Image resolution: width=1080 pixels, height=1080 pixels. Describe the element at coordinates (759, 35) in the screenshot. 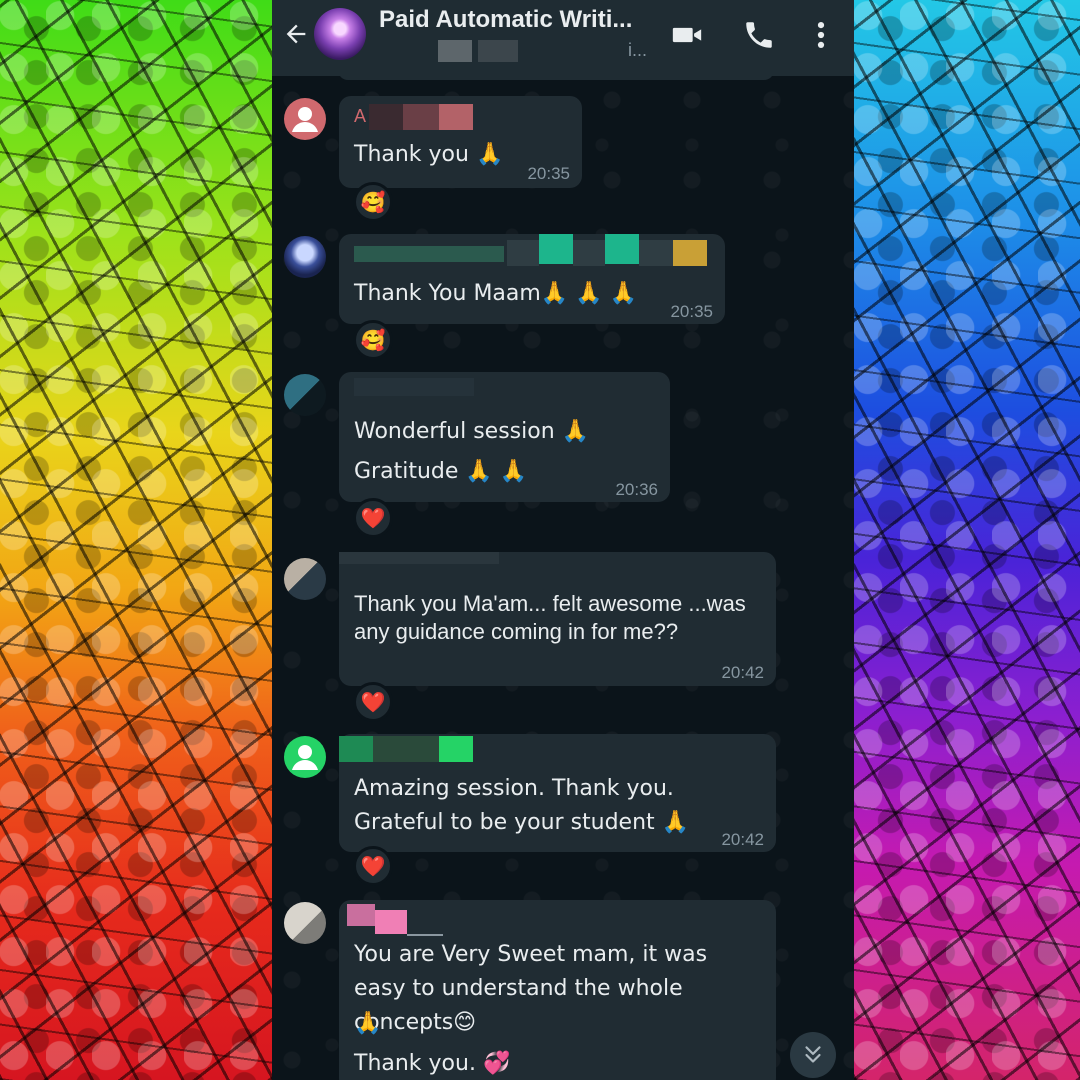

I see `phone-call-icon` at that location.